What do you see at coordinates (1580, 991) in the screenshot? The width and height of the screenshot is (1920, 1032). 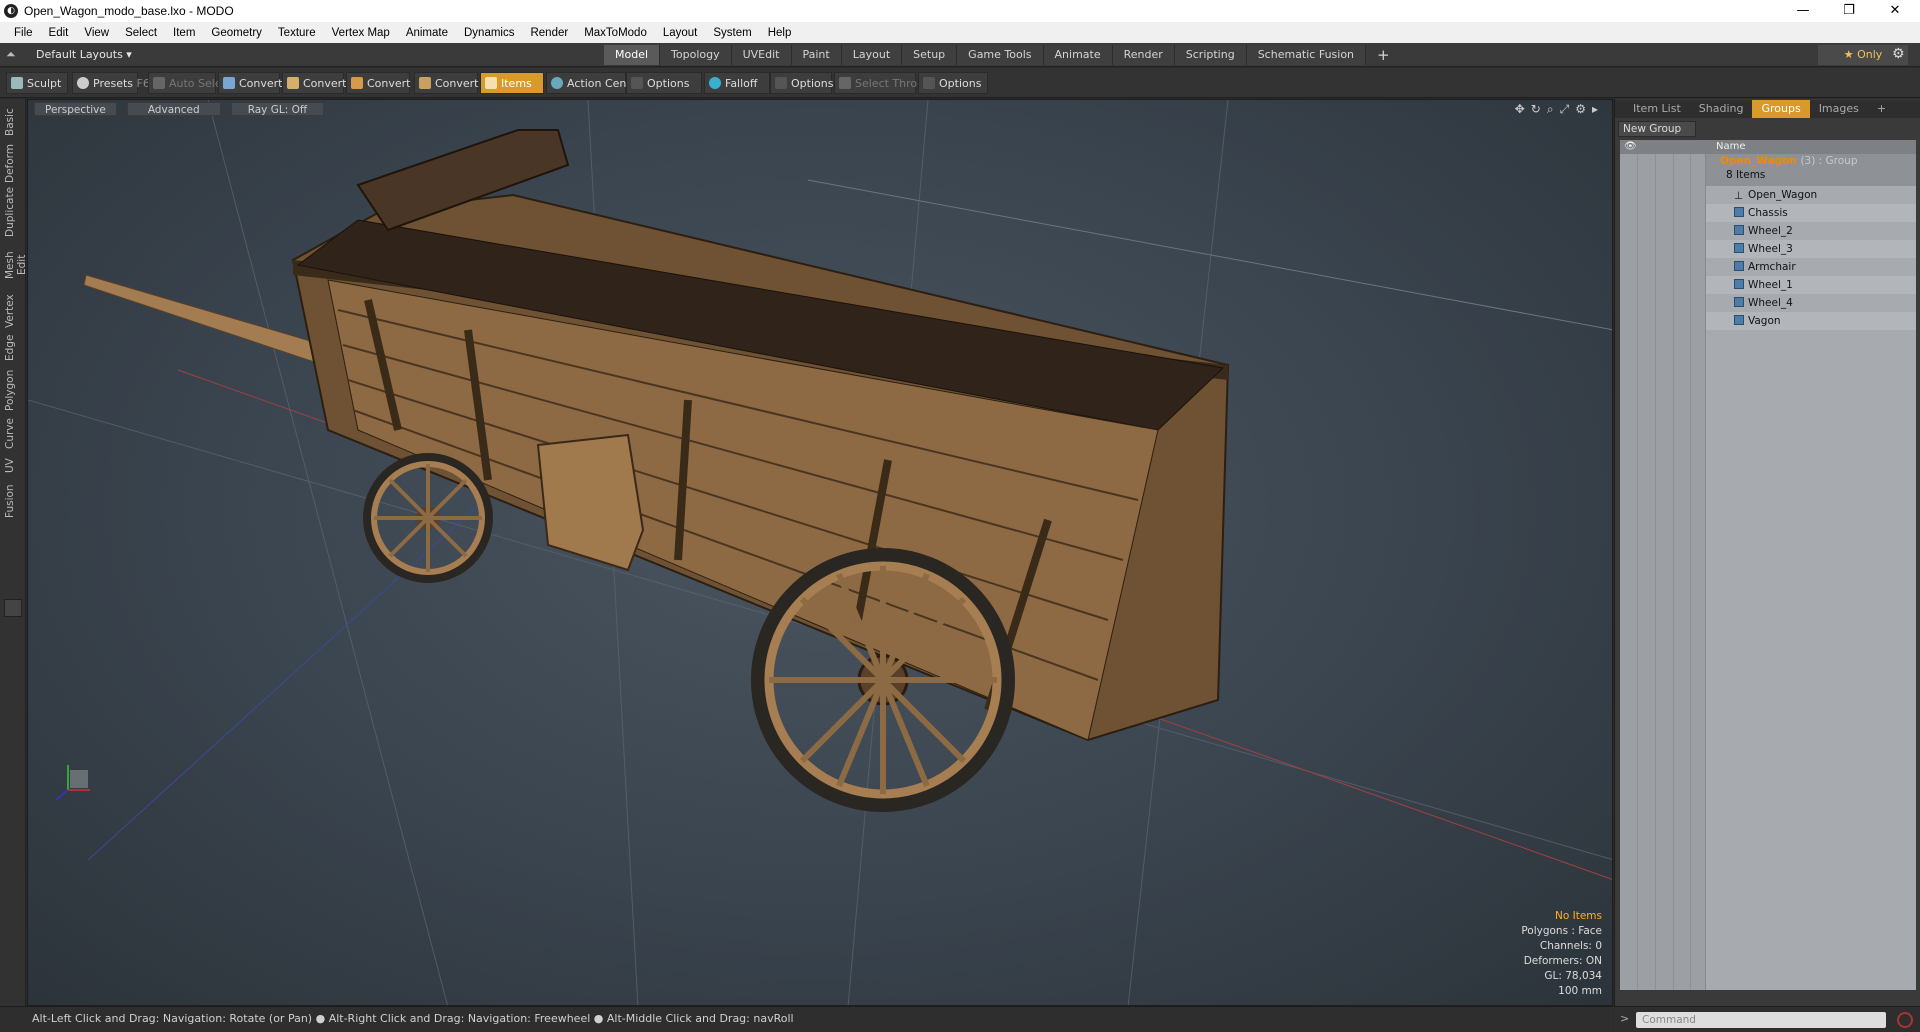 I see `info-scale: 100 mm` at bounding box center [1580, 991].